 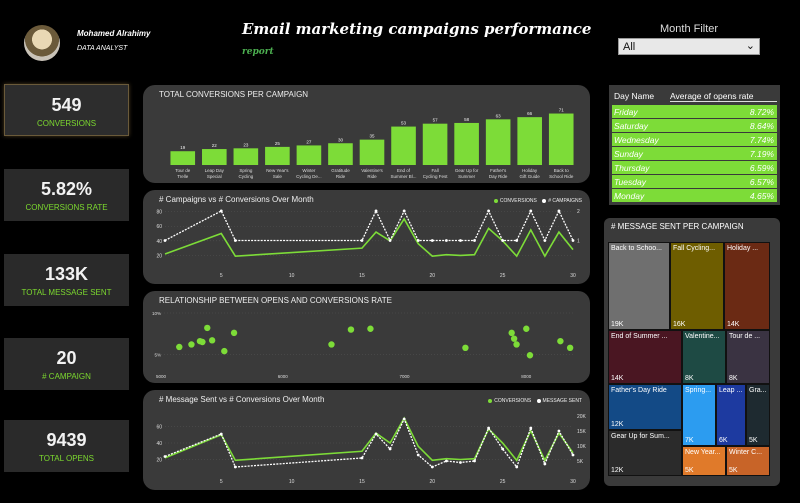 What do you see at coordinates (641, 96) in the screenshot?
I see `col-day-name: Day Name` at bounding box center [641, 96].